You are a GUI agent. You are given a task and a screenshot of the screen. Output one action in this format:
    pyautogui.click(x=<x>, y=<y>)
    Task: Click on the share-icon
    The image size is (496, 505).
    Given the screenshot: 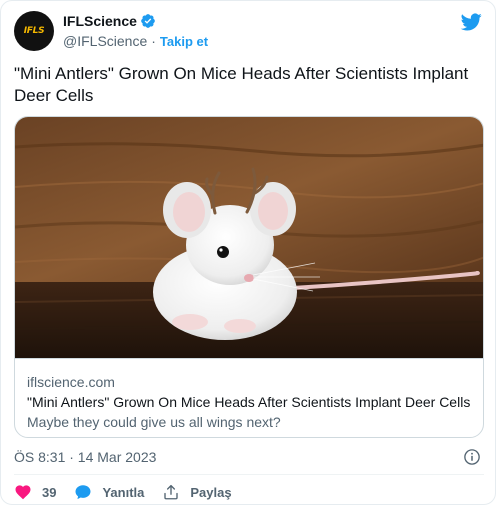 What is the action you would take?
    pyautogui.click(x=171, y=492)
    